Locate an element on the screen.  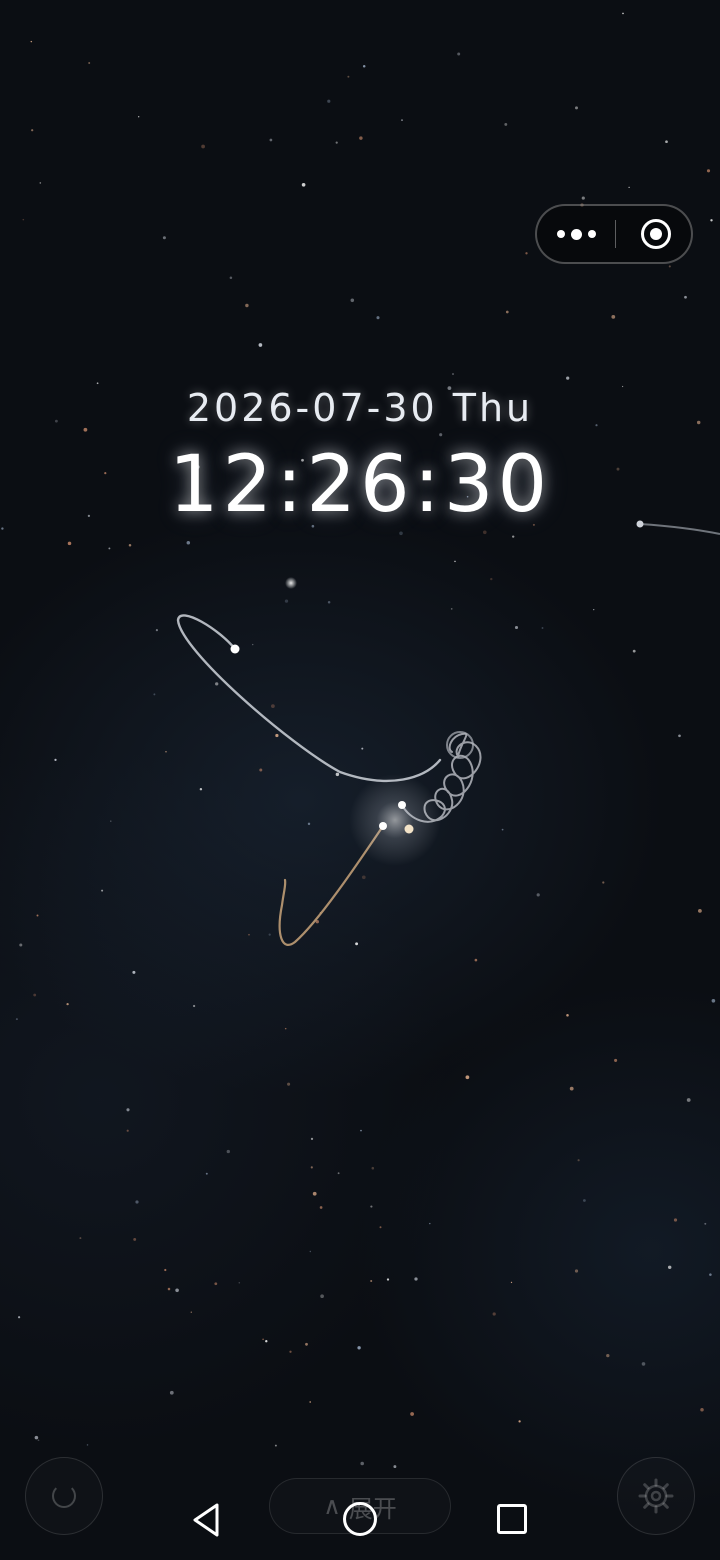
more-dots-icon is located at coordinates (560, 234).